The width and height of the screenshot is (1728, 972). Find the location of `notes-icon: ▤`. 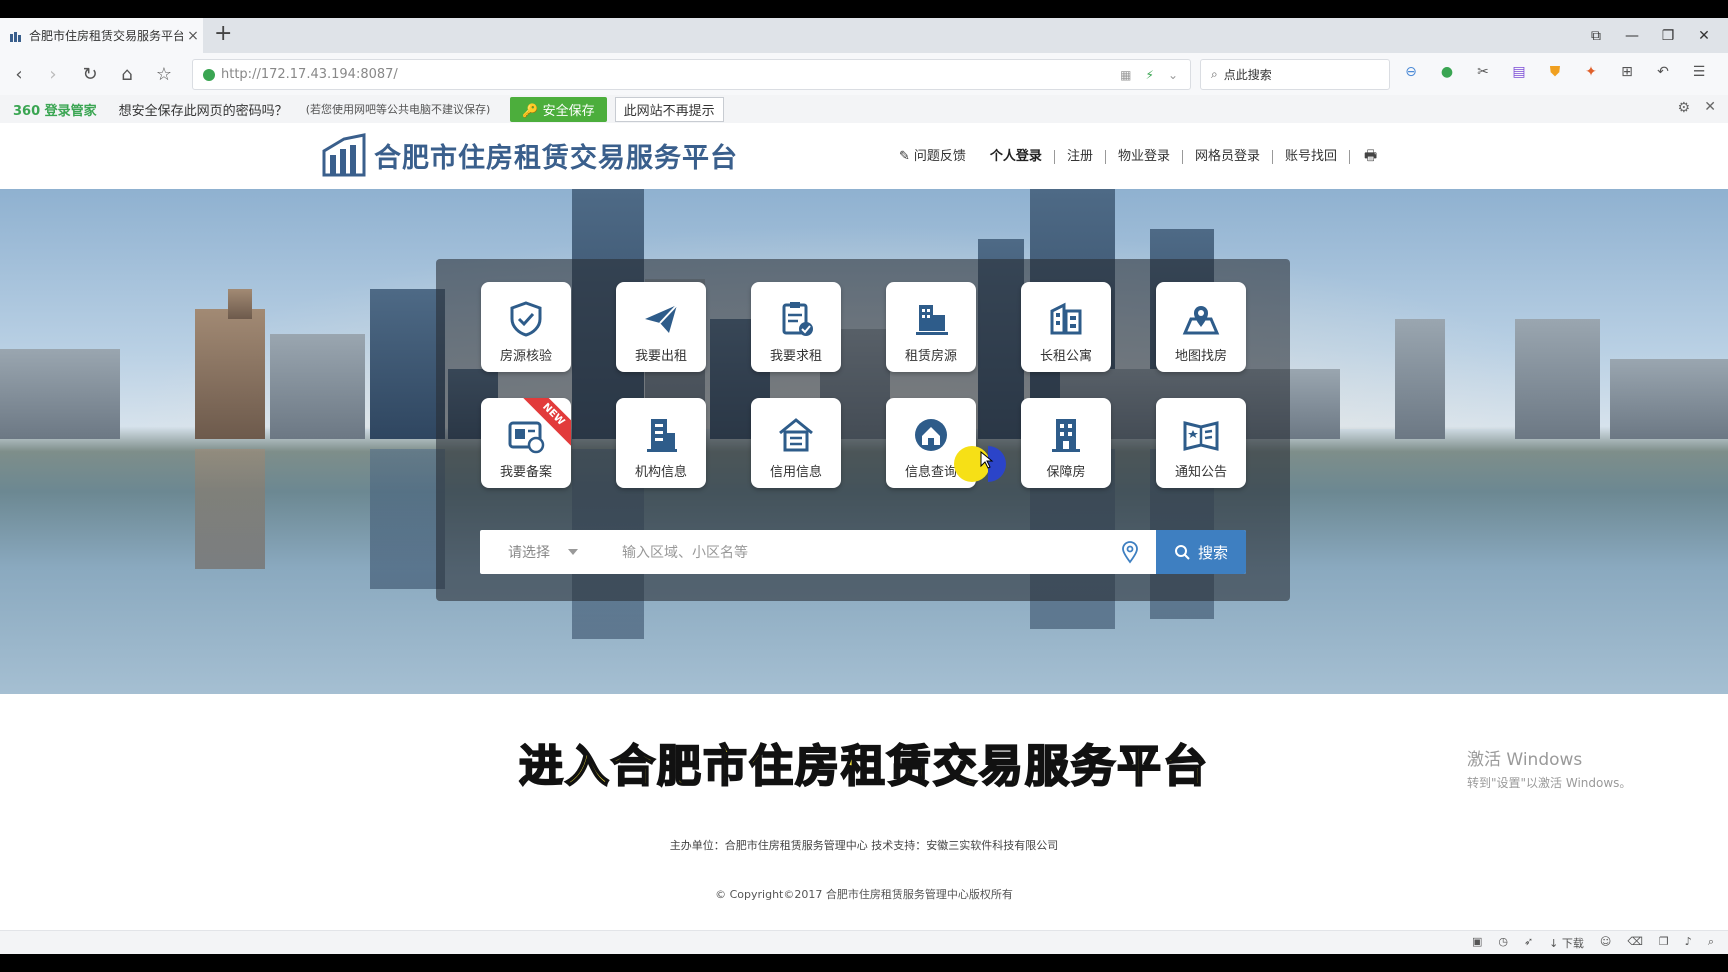

notes-icon: ▤ is located at coordinates (1519, 72).